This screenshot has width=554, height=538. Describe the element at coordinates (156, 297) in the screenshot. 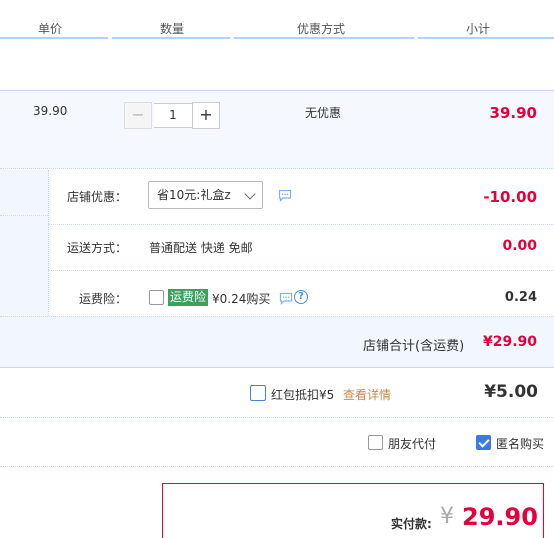

I see `insurance-checkbox` at that location.